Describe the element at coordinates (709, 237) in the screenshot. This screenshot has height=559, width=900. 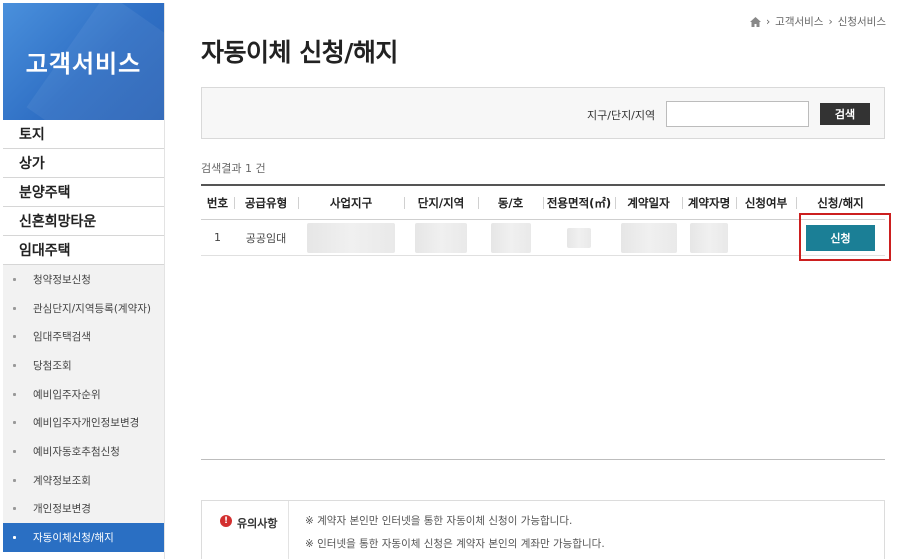
I see `cell-contractor-redacted` at that location.